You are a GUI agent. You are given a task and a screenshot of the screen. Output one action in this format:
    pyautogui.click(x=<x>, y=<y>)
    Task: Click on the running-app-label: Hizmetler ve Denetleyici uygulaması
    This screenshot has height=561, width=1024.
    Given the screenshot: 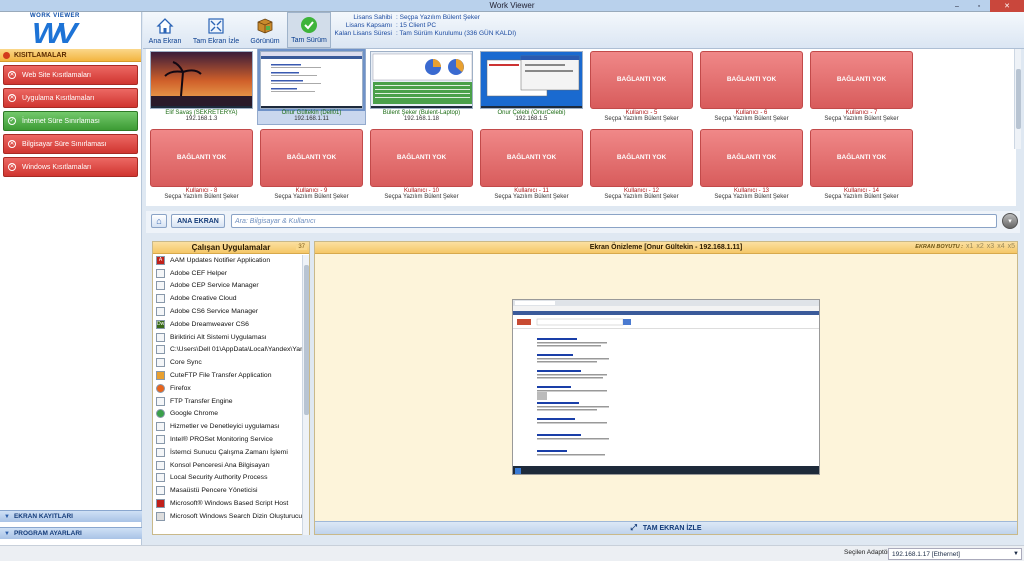 What is the action you would take?
    pyautogui.click(x=225, y=427)
    